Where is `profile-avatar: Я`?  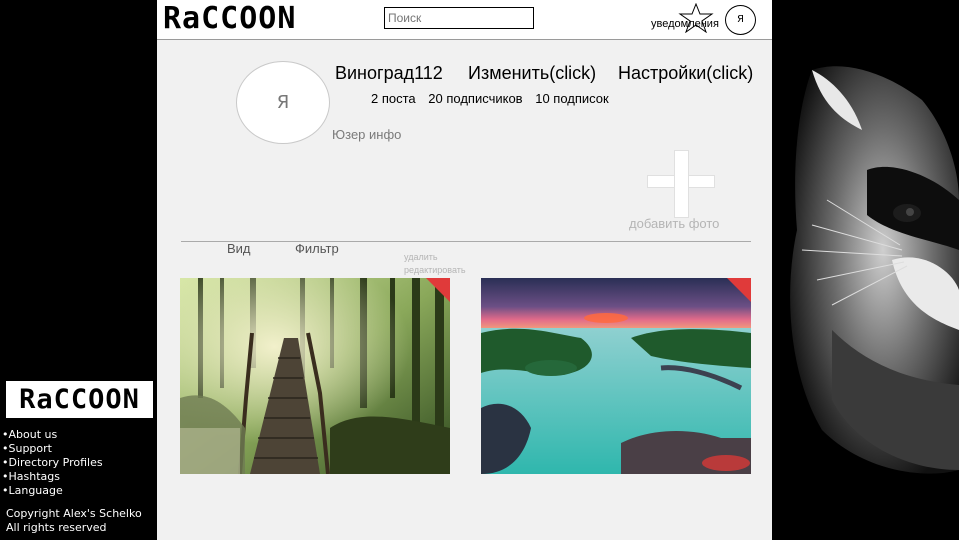 profile-avatar: Я is located at coordinates (283, 102).